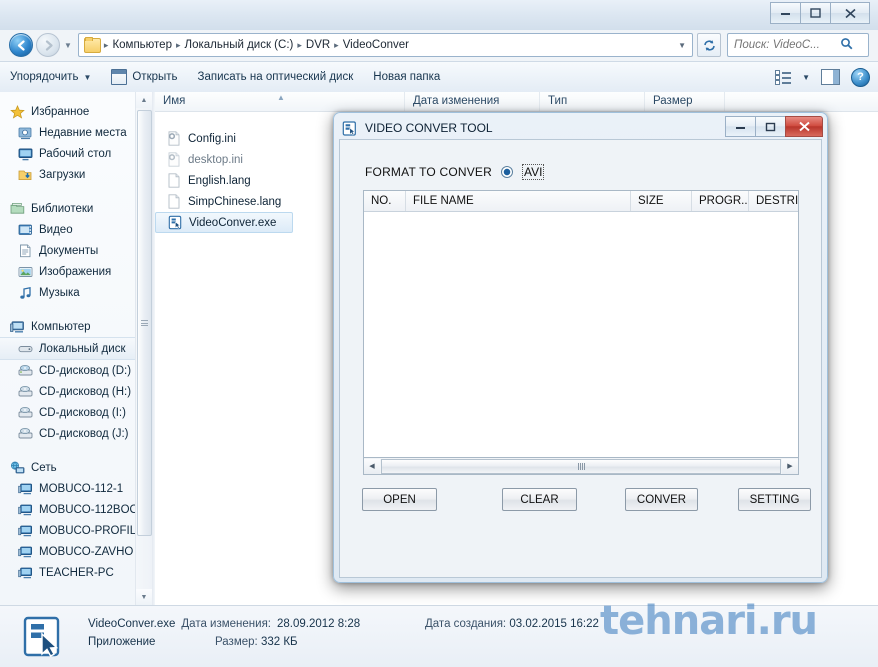 The width and height of the screenshot is (878, 667). I want to click on app-exe-icon, so click(175, 223).